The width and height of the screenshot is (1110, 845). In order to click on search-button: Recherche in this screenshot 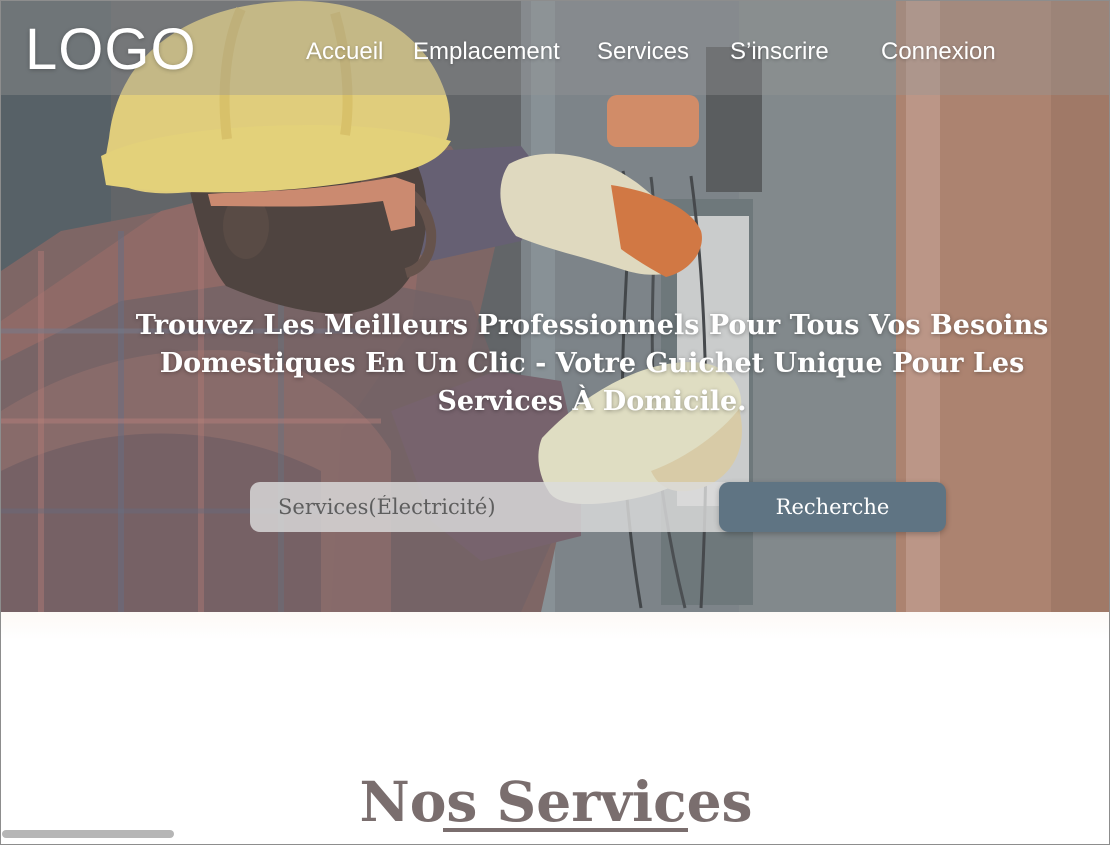, I will do `click(832, 507)`.